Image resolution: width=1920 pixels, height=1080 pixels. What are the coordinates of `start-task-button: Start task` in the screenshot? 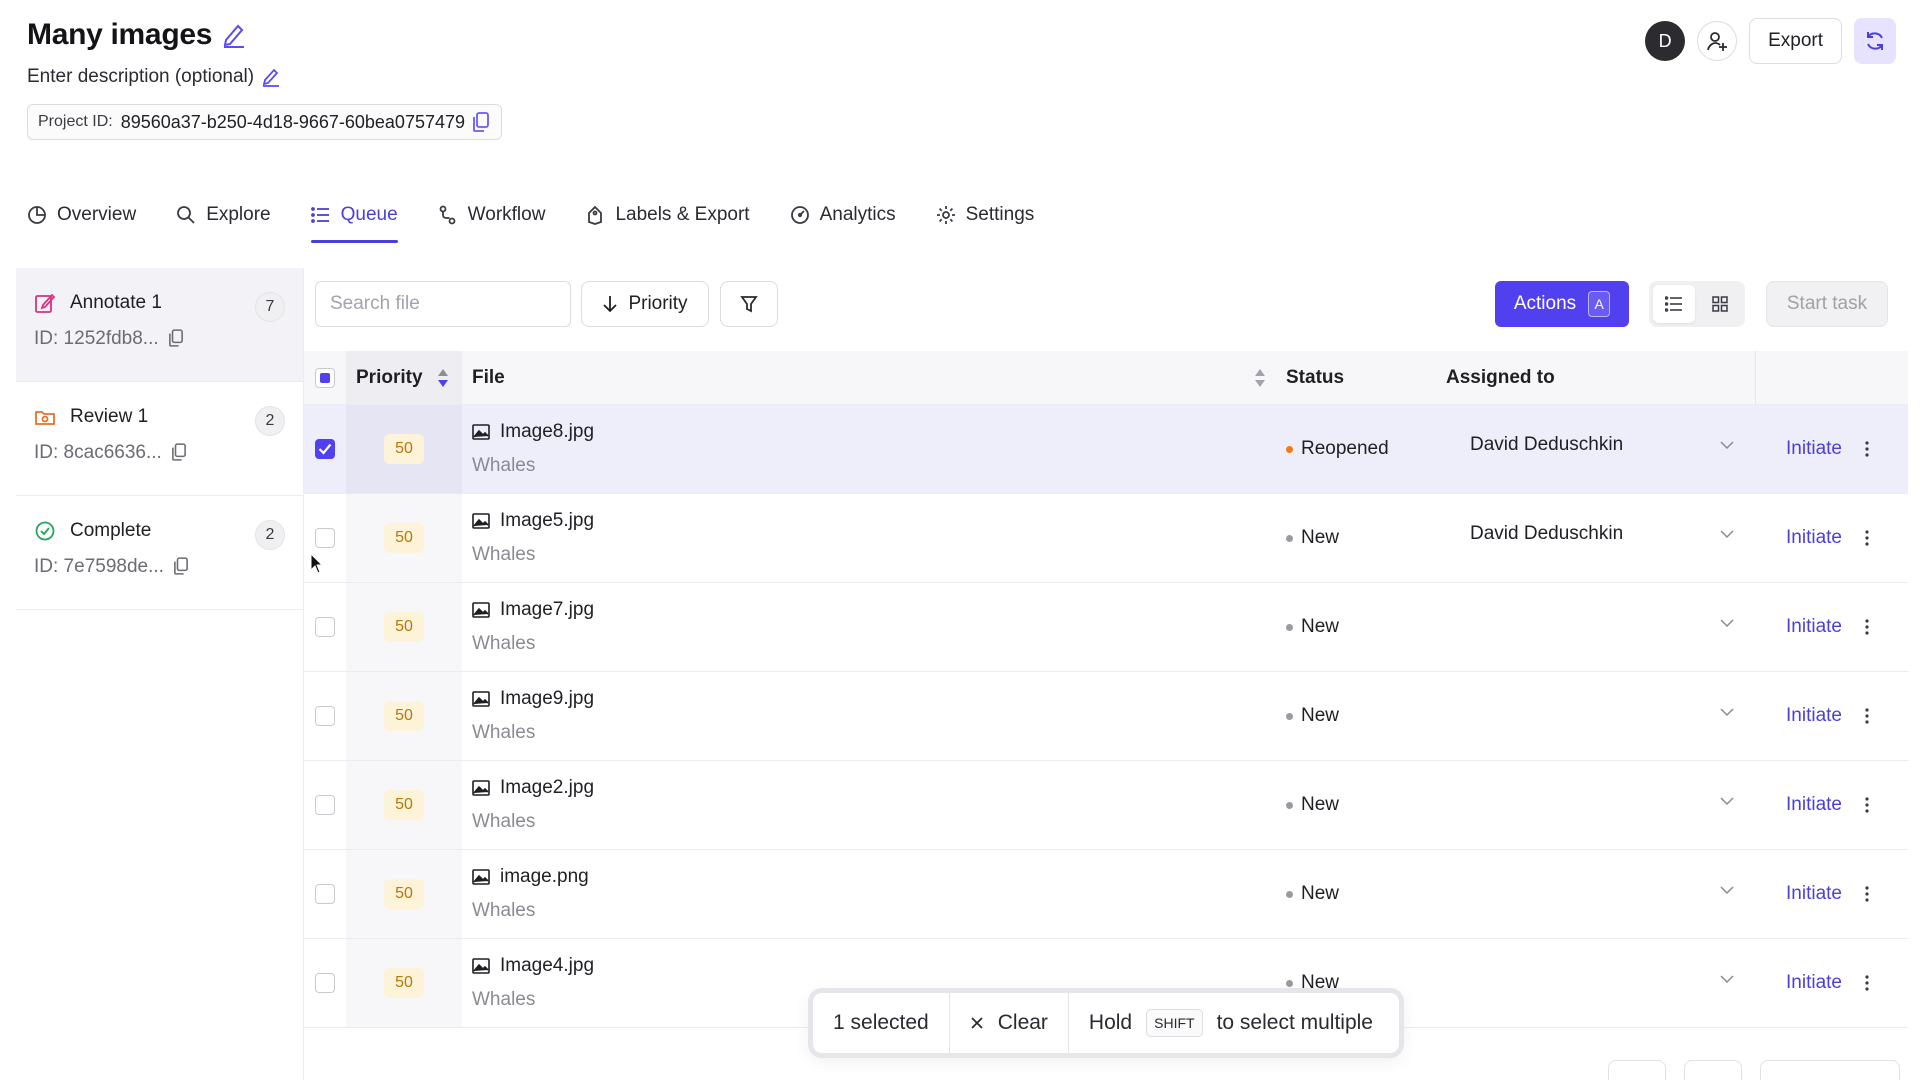 It's located at (1827, 304).